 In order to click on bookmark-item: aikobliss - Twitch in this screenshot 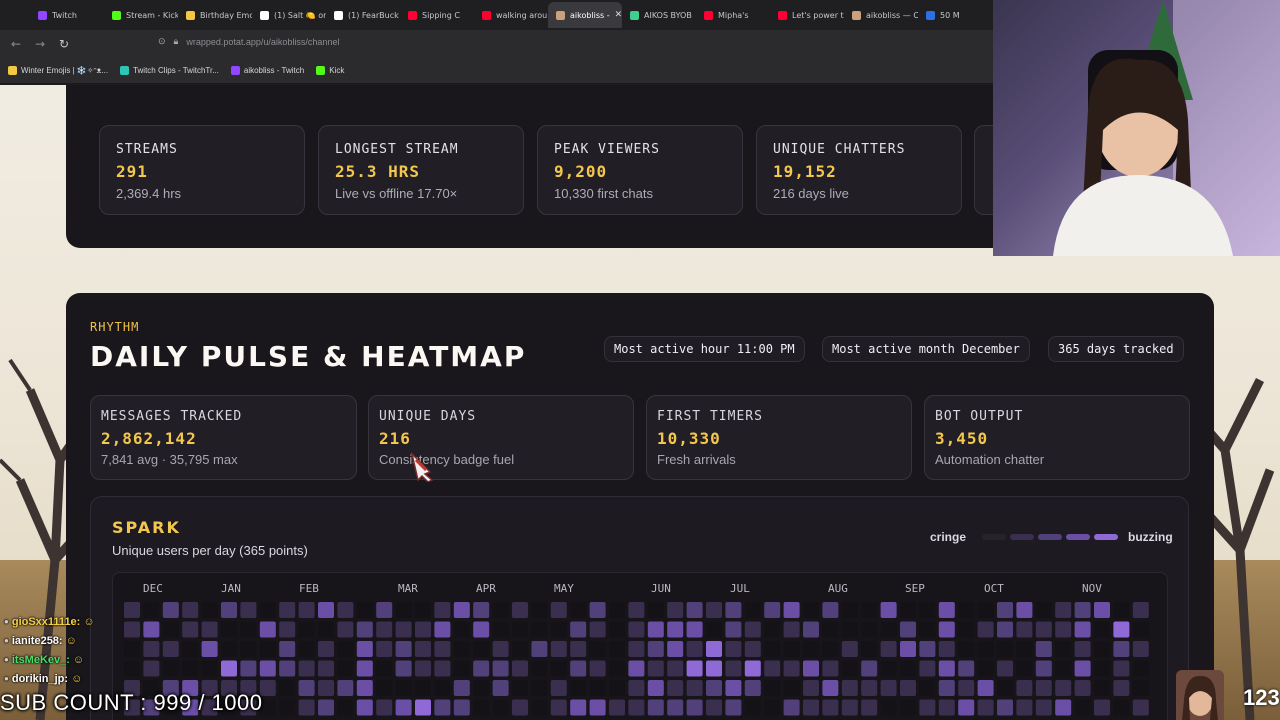, I will do `click(267, 70)`.